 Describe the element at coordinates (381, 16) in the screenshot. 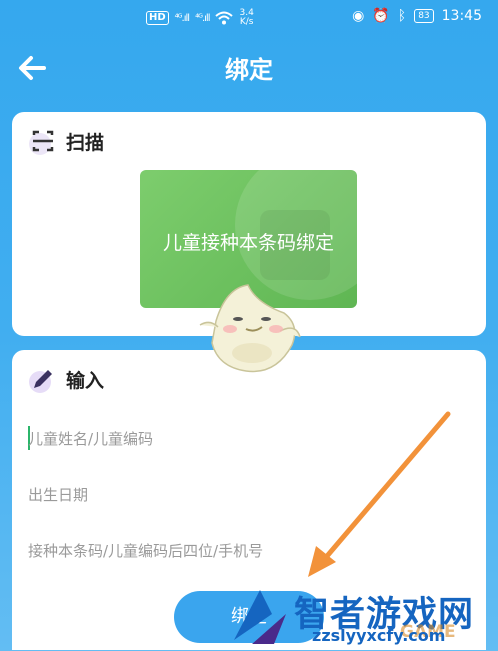

I see `alarm-icon: ⏰` at that location.